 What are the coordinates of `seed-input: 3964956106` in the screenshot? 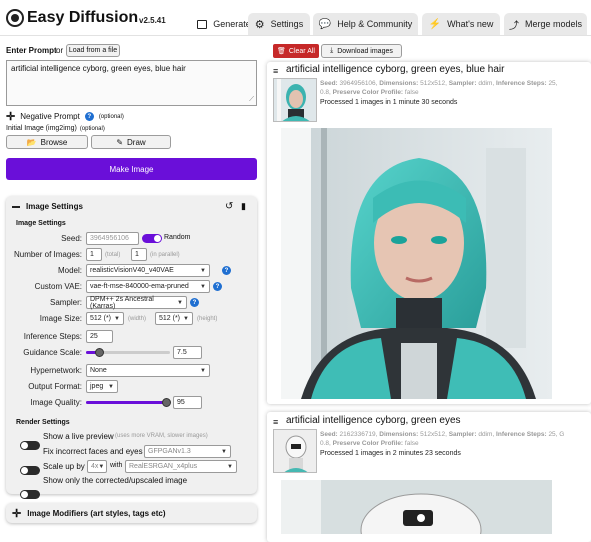 It's located at (112, 238).